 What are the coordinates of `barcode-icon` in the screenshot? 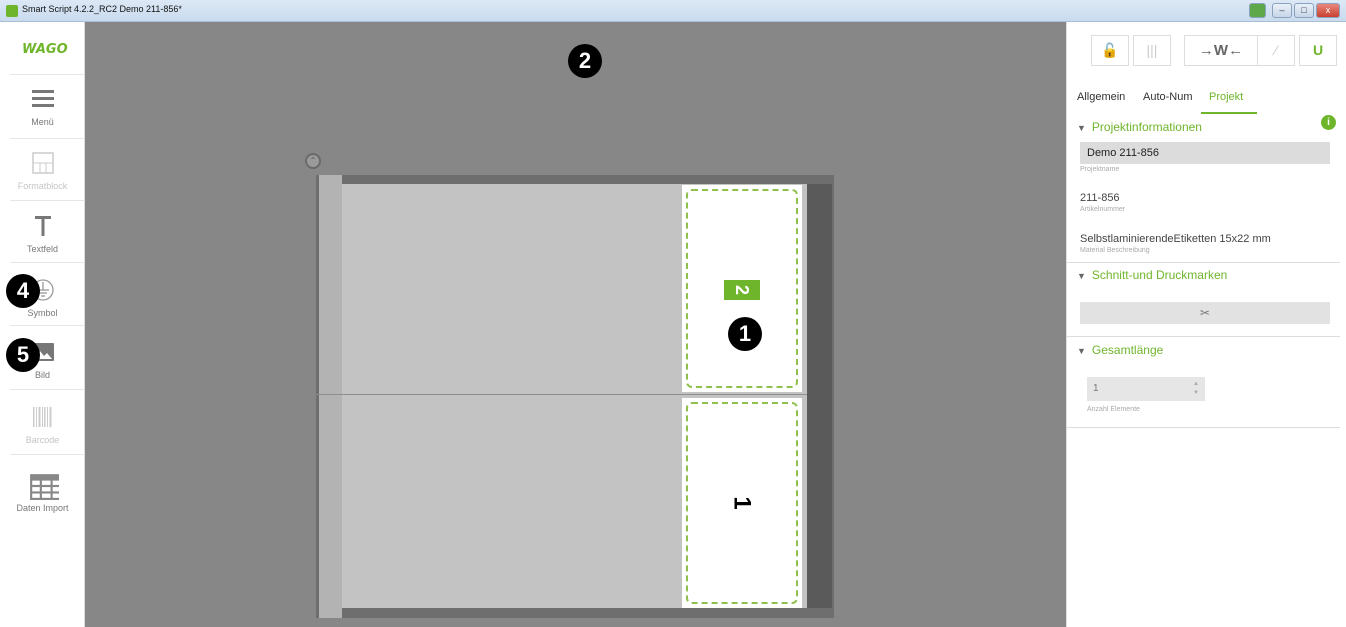 It's located at (42, 417).